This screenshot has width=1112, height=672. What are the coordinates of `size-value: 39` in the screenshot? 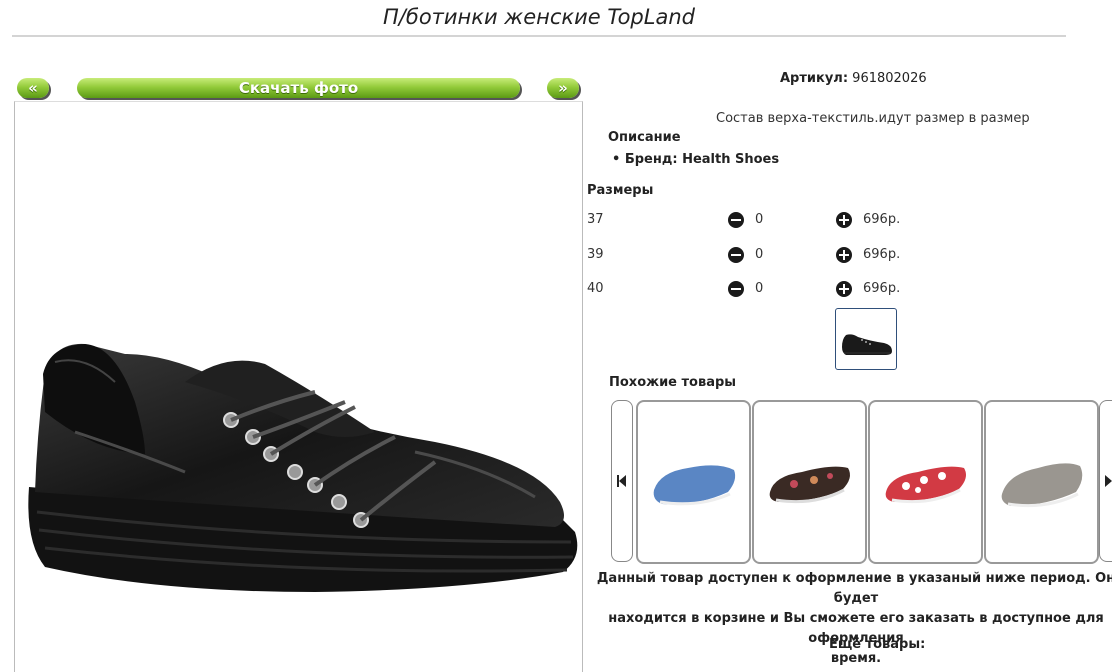 It's located at (595, 254).